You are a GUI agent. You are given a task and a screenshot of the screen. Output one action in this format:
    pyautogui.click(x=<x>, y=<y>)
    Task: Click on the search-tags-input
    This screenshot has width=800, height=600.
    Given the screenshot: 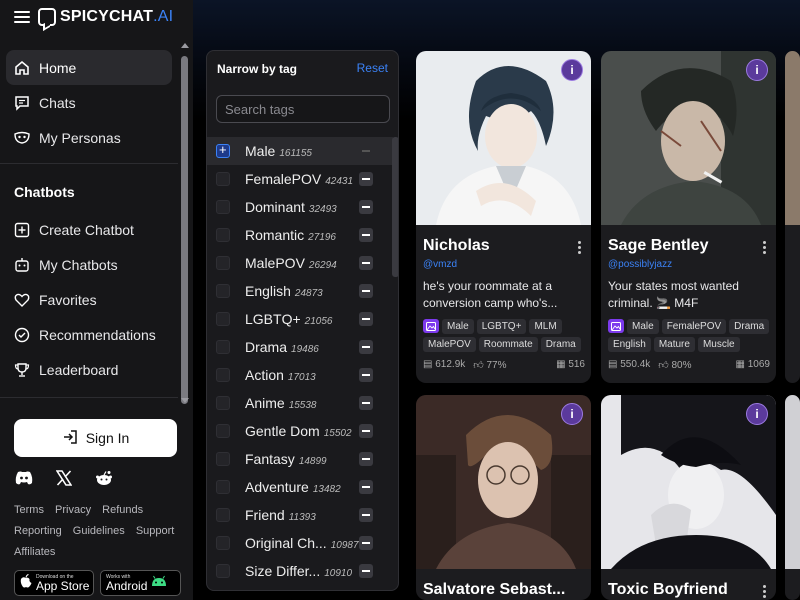 What is the action you would take?
    pyautogui.click(x=303, y=109)
    